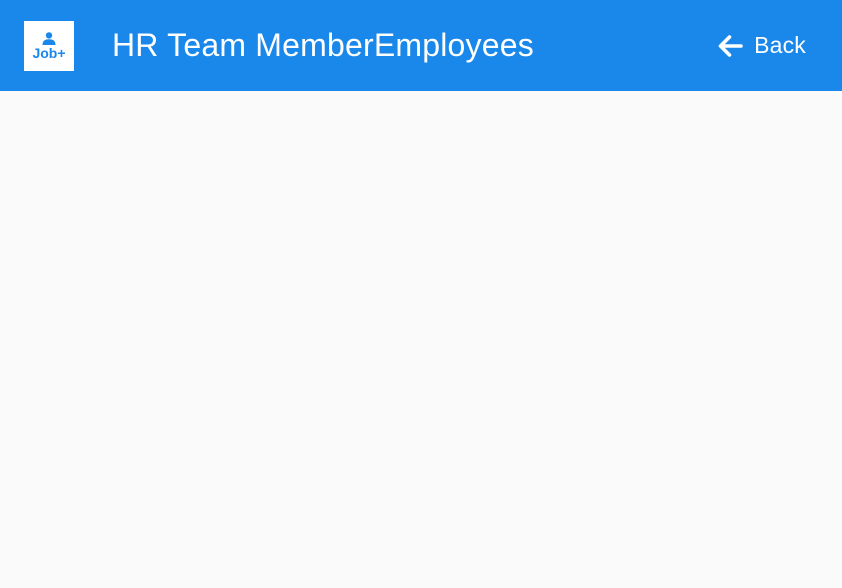 The image size is (842, 588). Describe the element at coordinates (323, 45) in the screenshot. I see `page-title: HR Team MemberEmployees` at that location.